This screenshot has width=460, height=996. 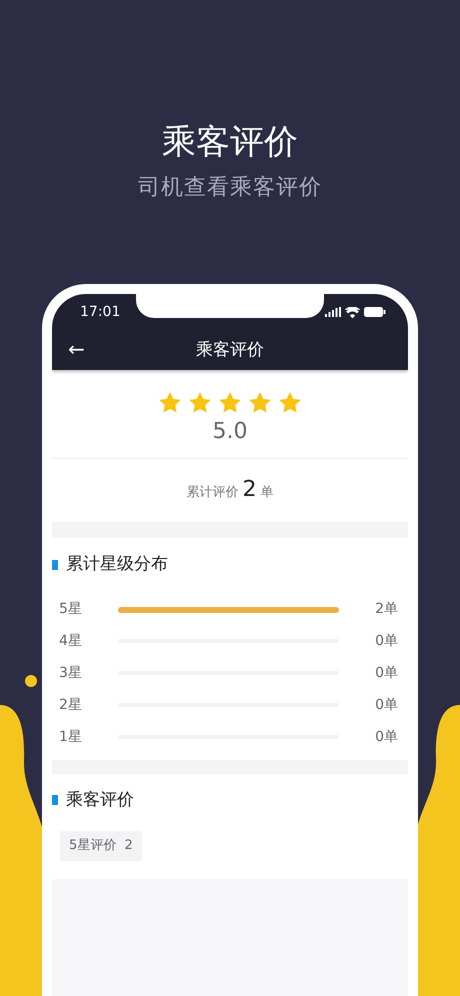 I want to click on battery-icon, so click(x=375, y=312).